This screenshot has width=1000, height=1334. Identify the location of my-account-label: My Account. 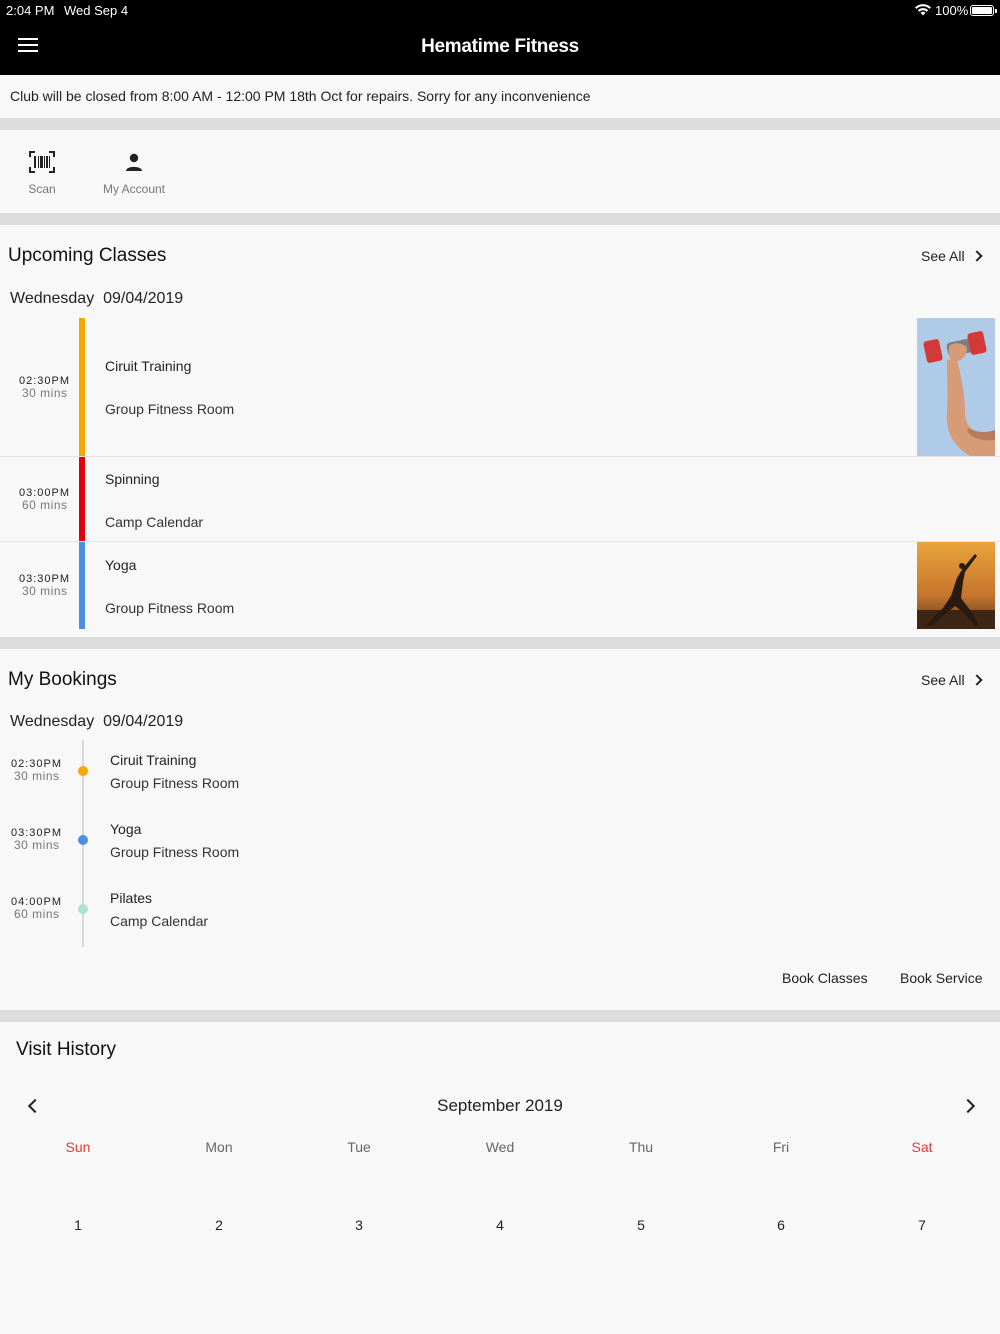
(134, 189).